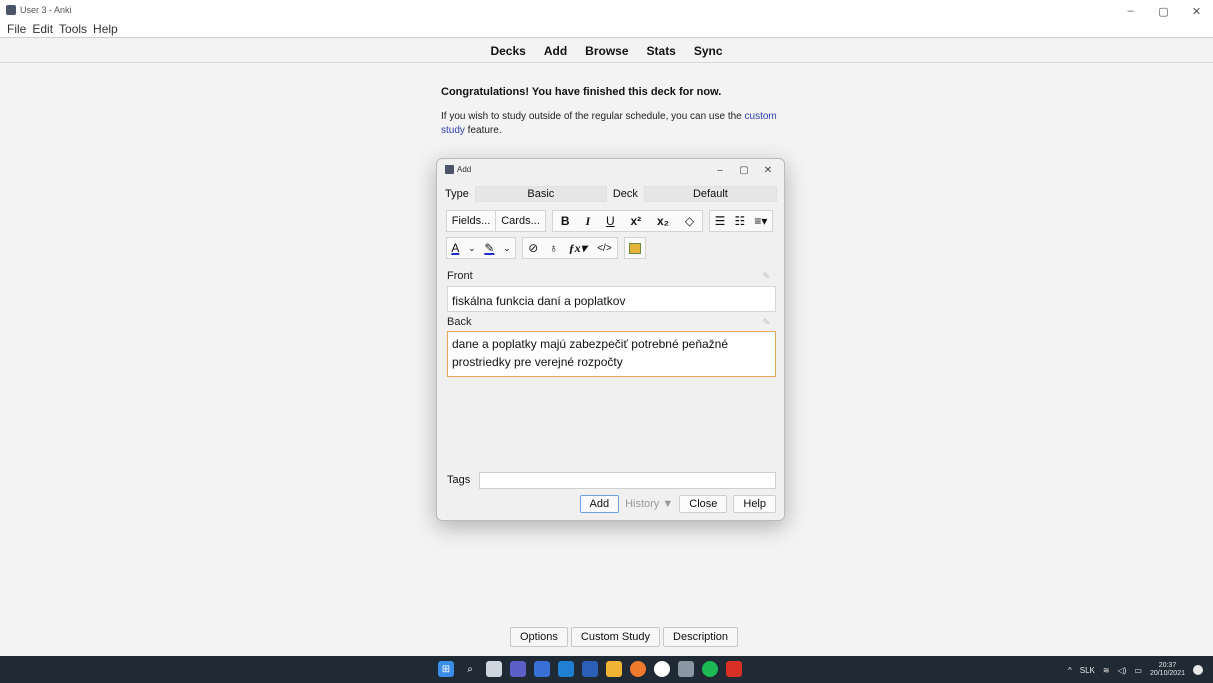 This screenshot has height=683, width=1213. I want to click on menu-edit: Edit, so click(42, 29).